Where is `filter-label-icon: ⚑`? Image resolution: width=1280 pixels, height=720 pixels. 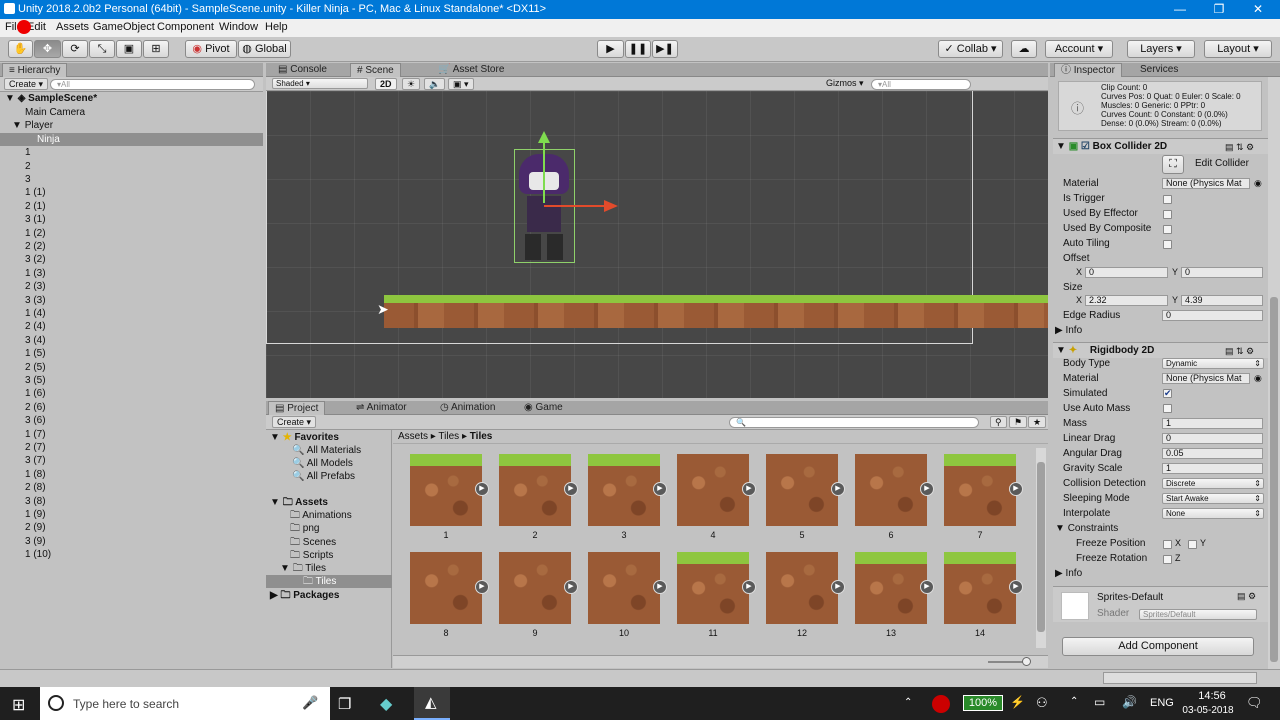
filter-label-icon: ⚑ is located at coordinates (1018, 422).